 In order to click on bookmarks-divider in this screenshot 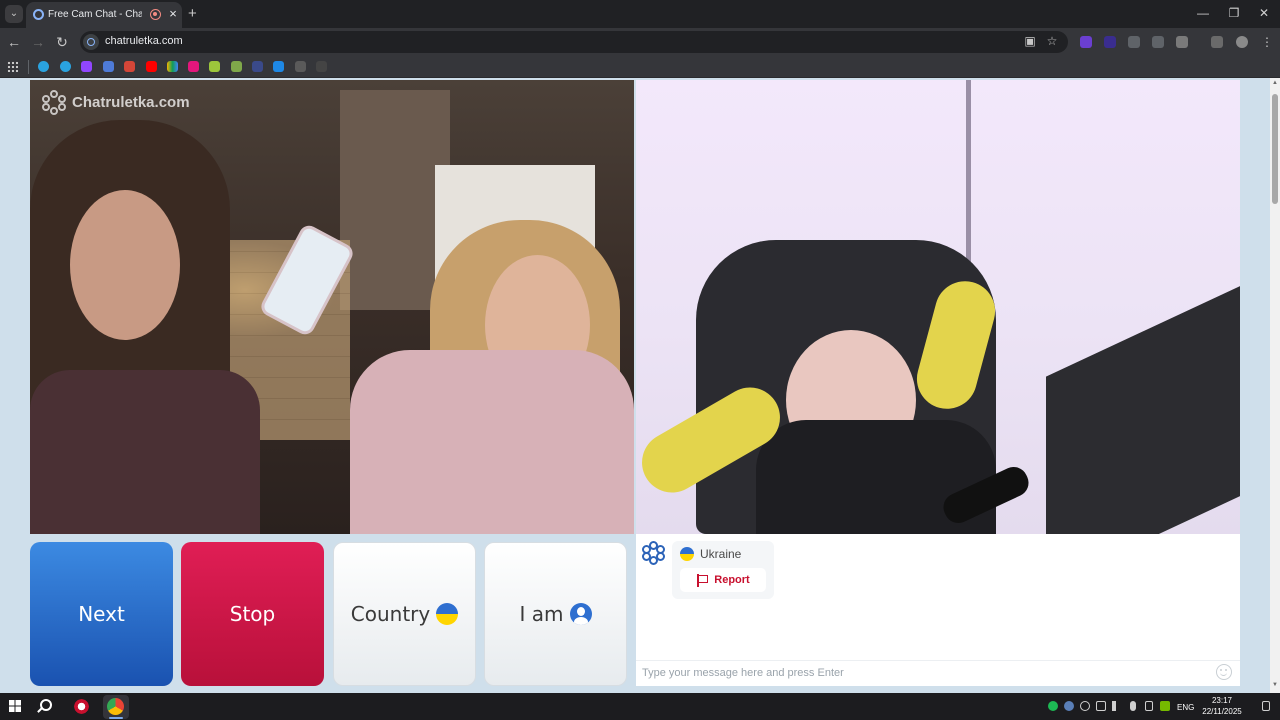, I will do `click(28, 67)`.